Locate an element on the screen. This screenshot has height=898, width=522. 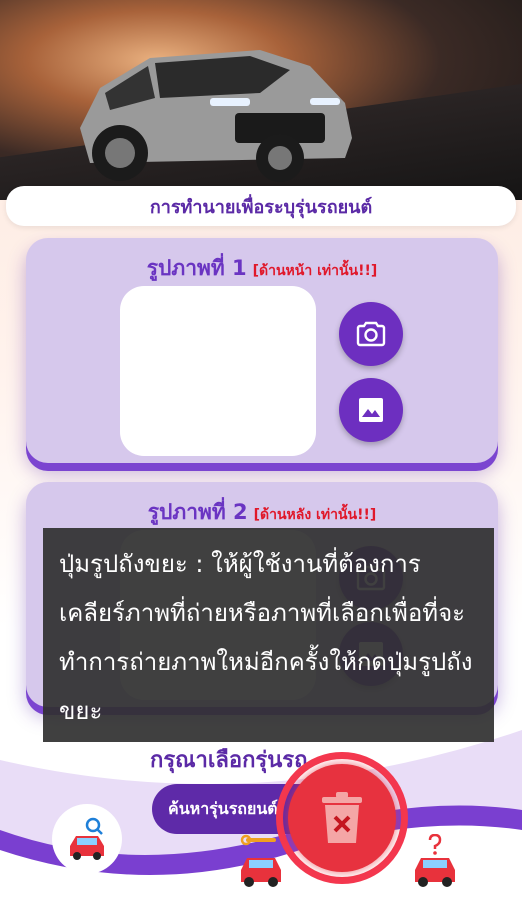
card-header: รูปภาพที่ 1 [ด้านหน้า เท่านั้น!!] is located at coordinates (262, 268).